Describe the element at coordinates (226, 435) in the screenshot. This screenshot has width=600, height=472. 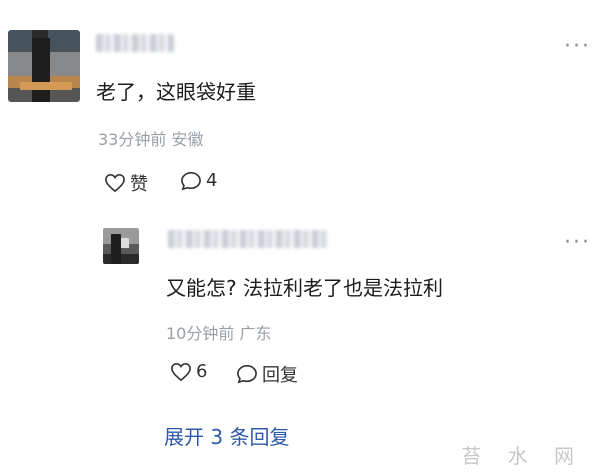
I see `expand-replies-link: 展开 3 条回复` at that location.